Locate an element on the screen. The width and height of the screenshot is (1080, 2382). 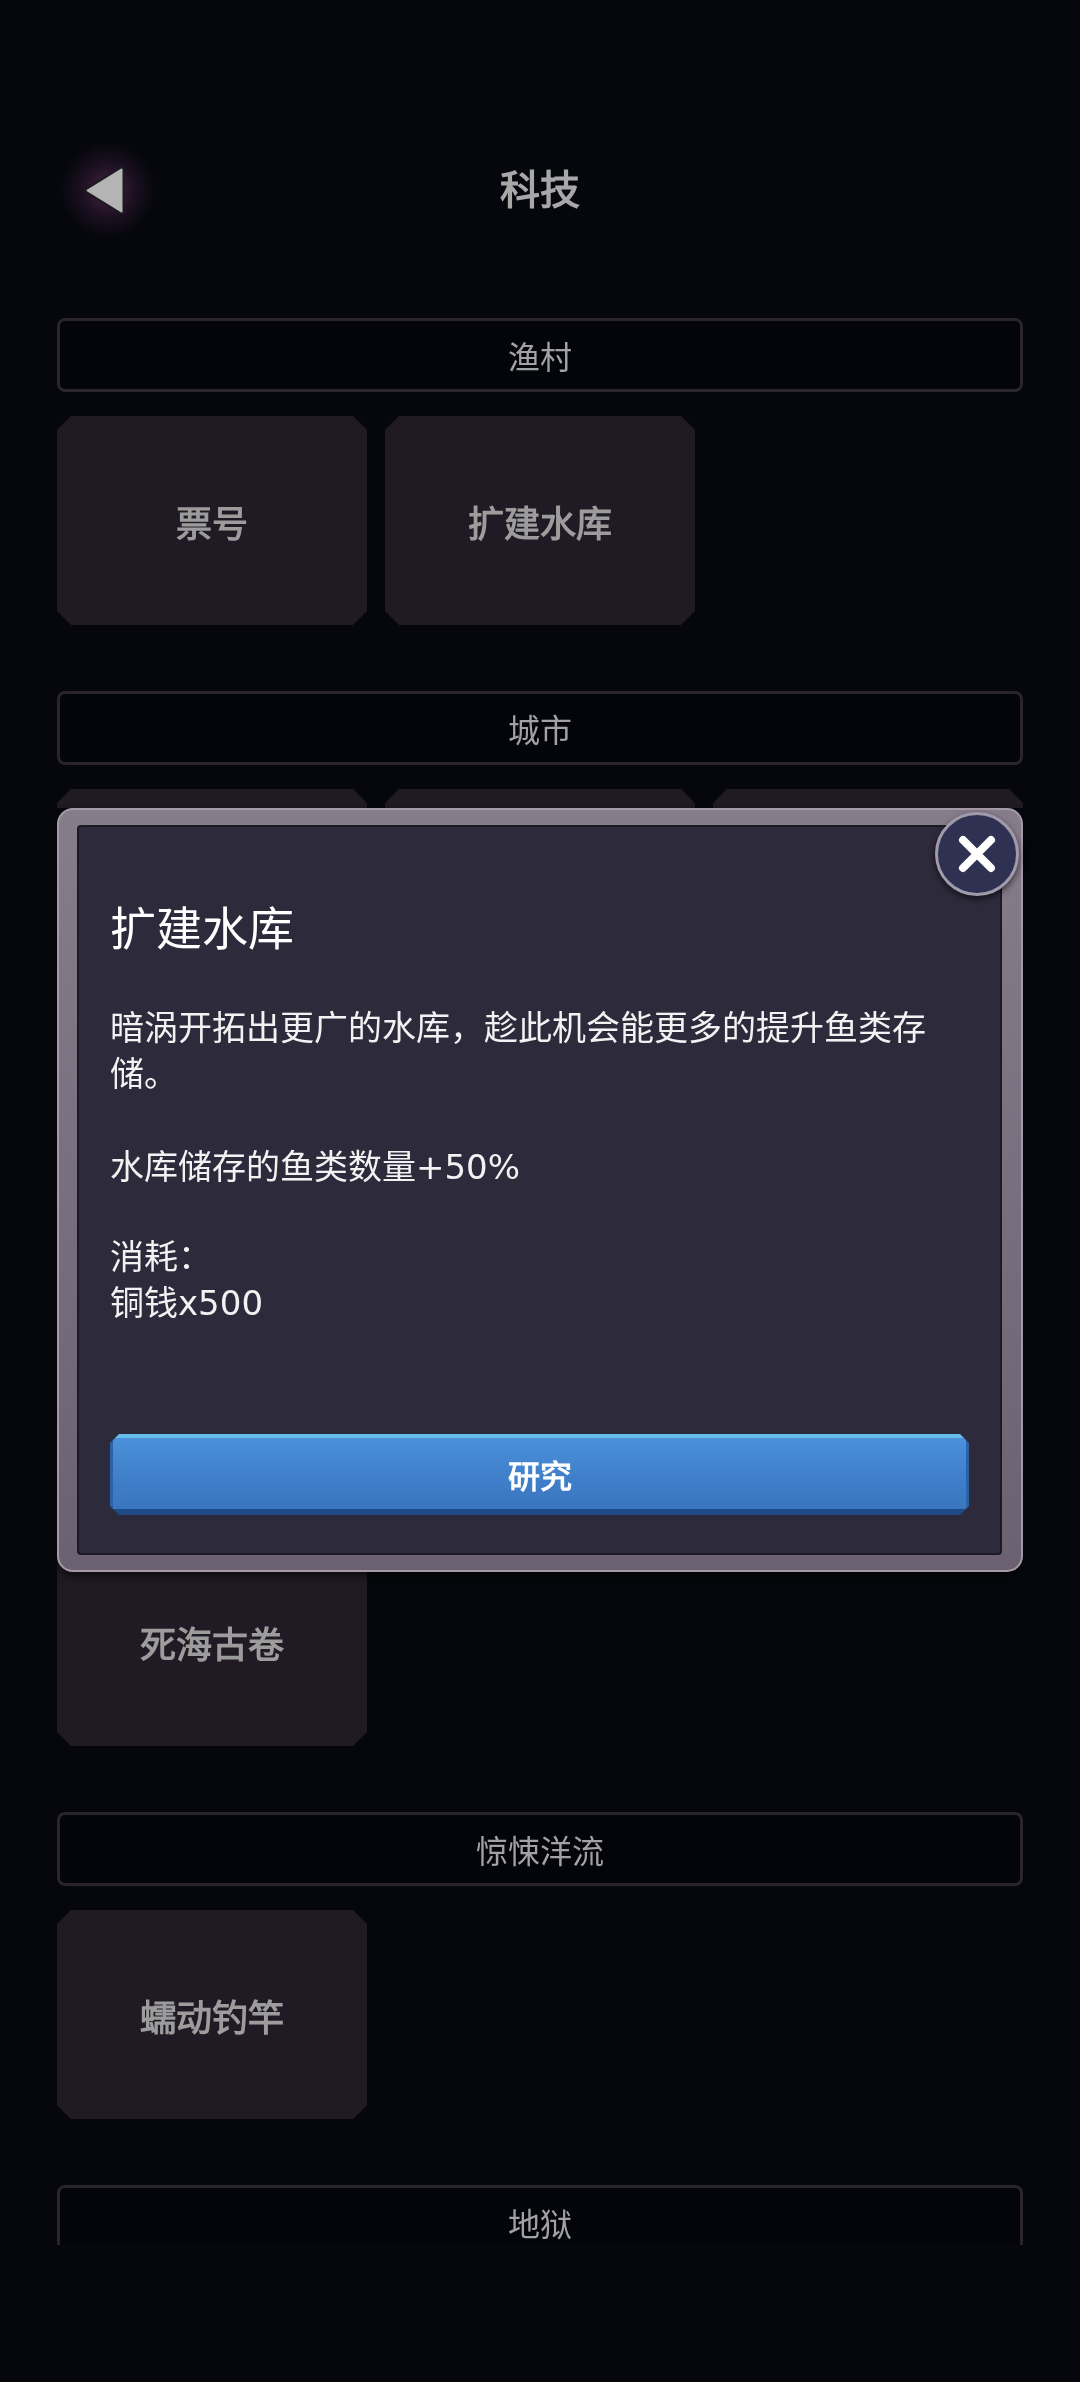
section-header: 城市 is located at coordinates (540, 728).